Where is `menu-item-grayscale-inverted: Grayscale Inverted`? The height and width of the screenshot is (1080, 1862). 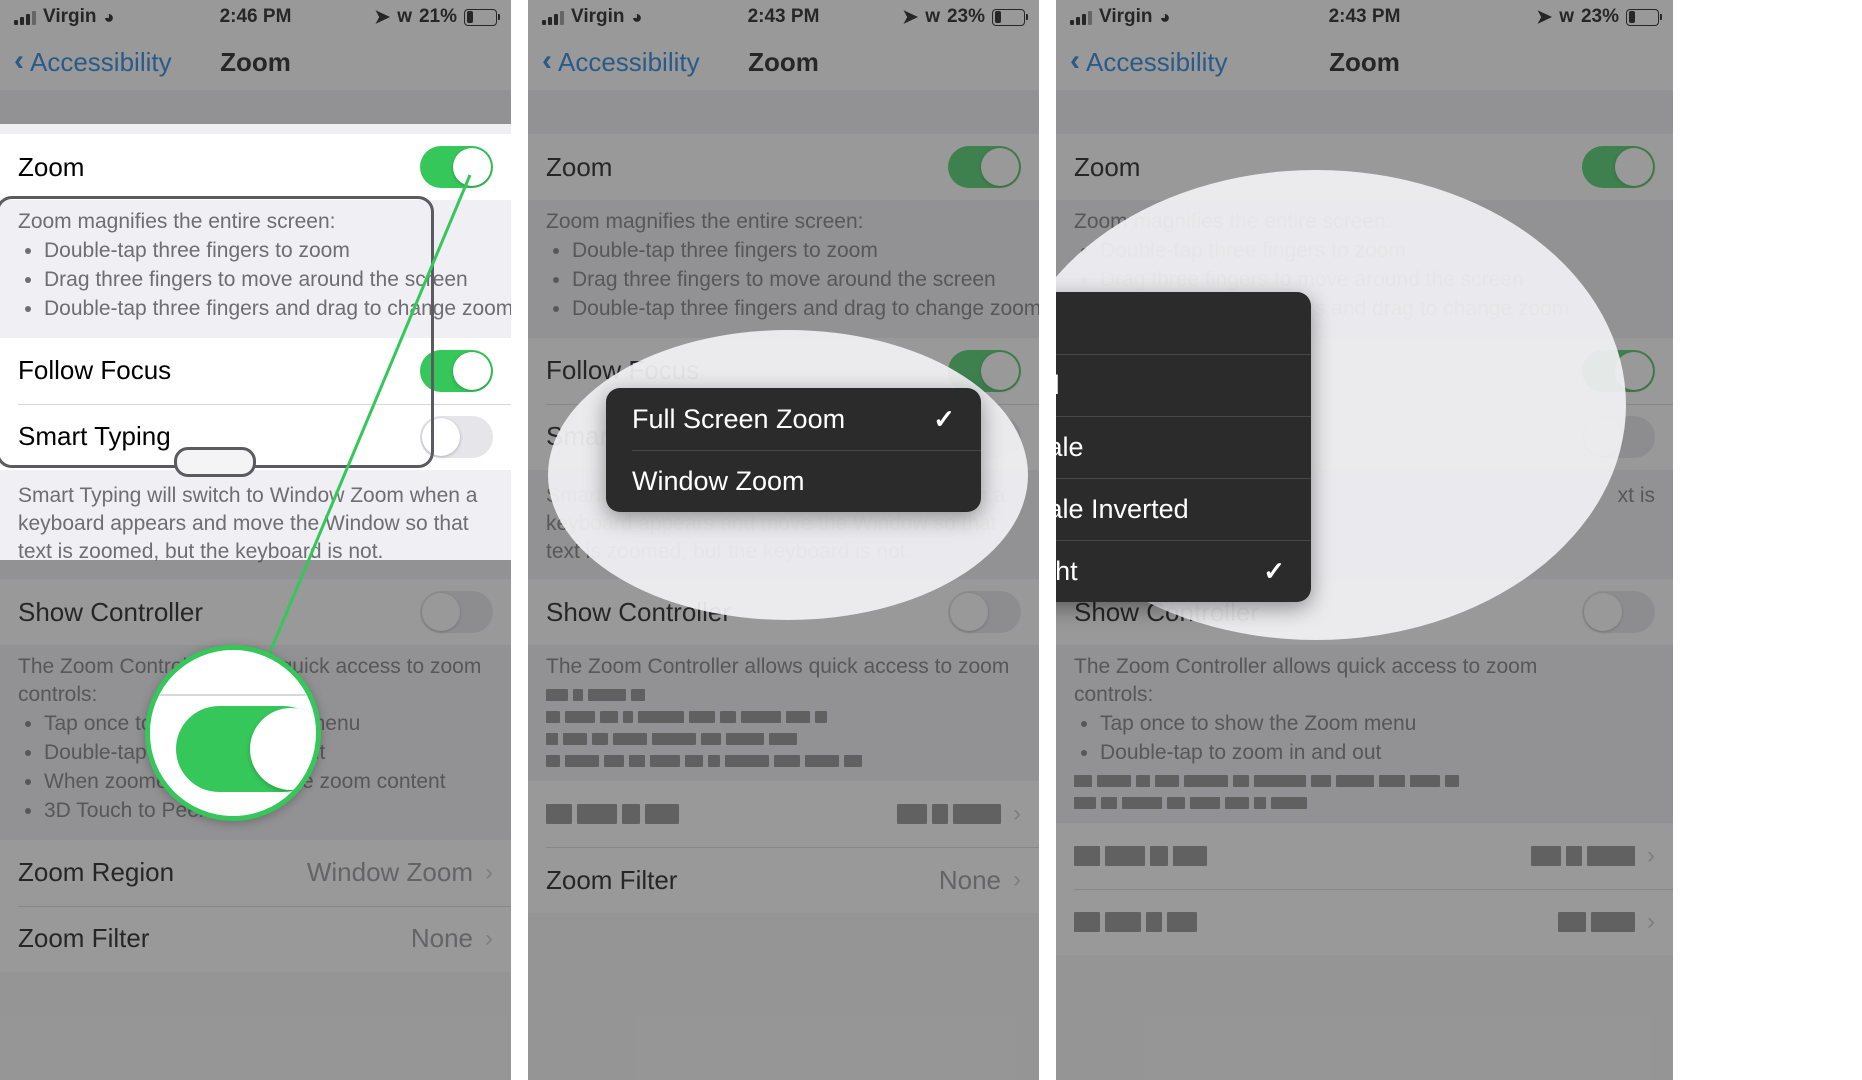
menu-item-grayscale-inverted: Grayscale Inverted is located at coordinates (1183, 509).